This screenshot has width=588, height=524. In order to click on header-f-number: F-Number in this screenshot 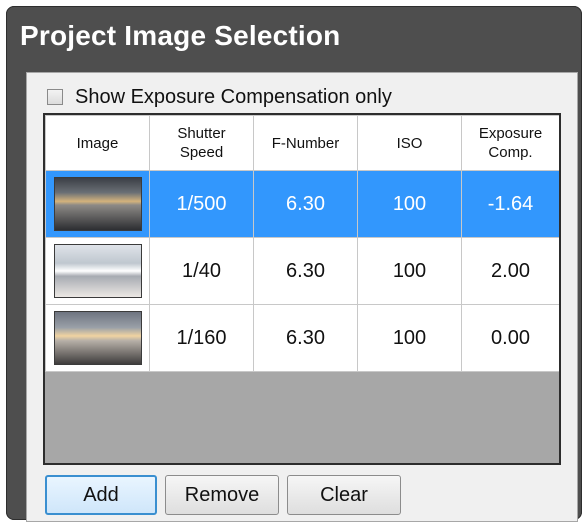, I will do `click(305, 143)`.